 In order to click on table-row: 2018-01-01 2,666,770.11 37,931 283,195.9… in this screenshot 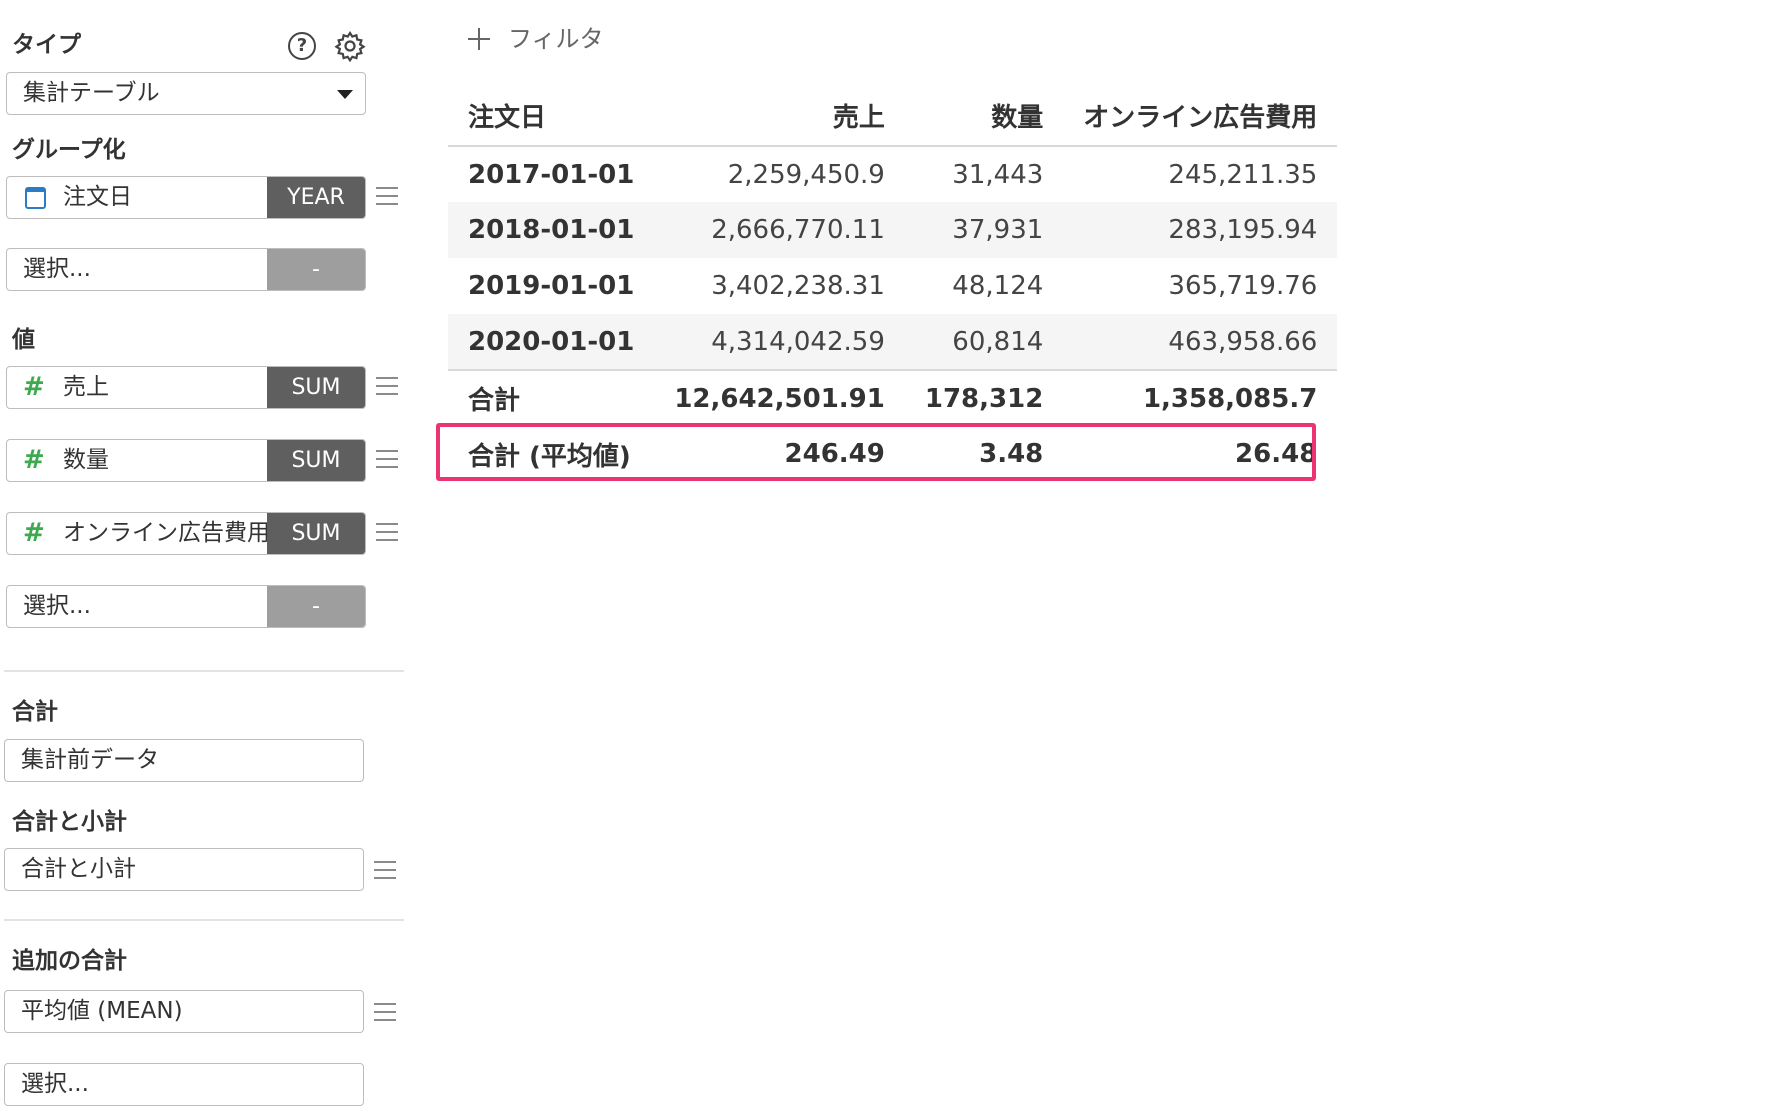, I will do `click(893, 230)`.